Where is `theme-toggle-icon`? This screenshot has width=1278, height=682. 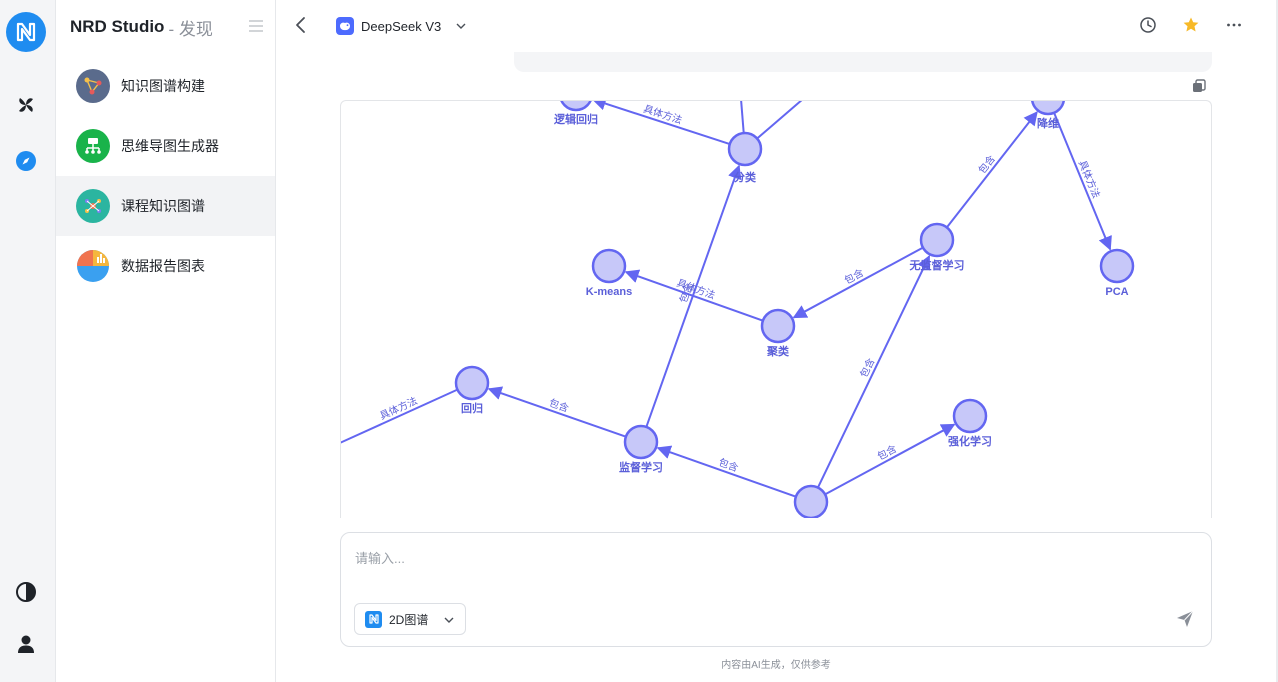
theme-toggle-icon is located at coordinates (26, 592).